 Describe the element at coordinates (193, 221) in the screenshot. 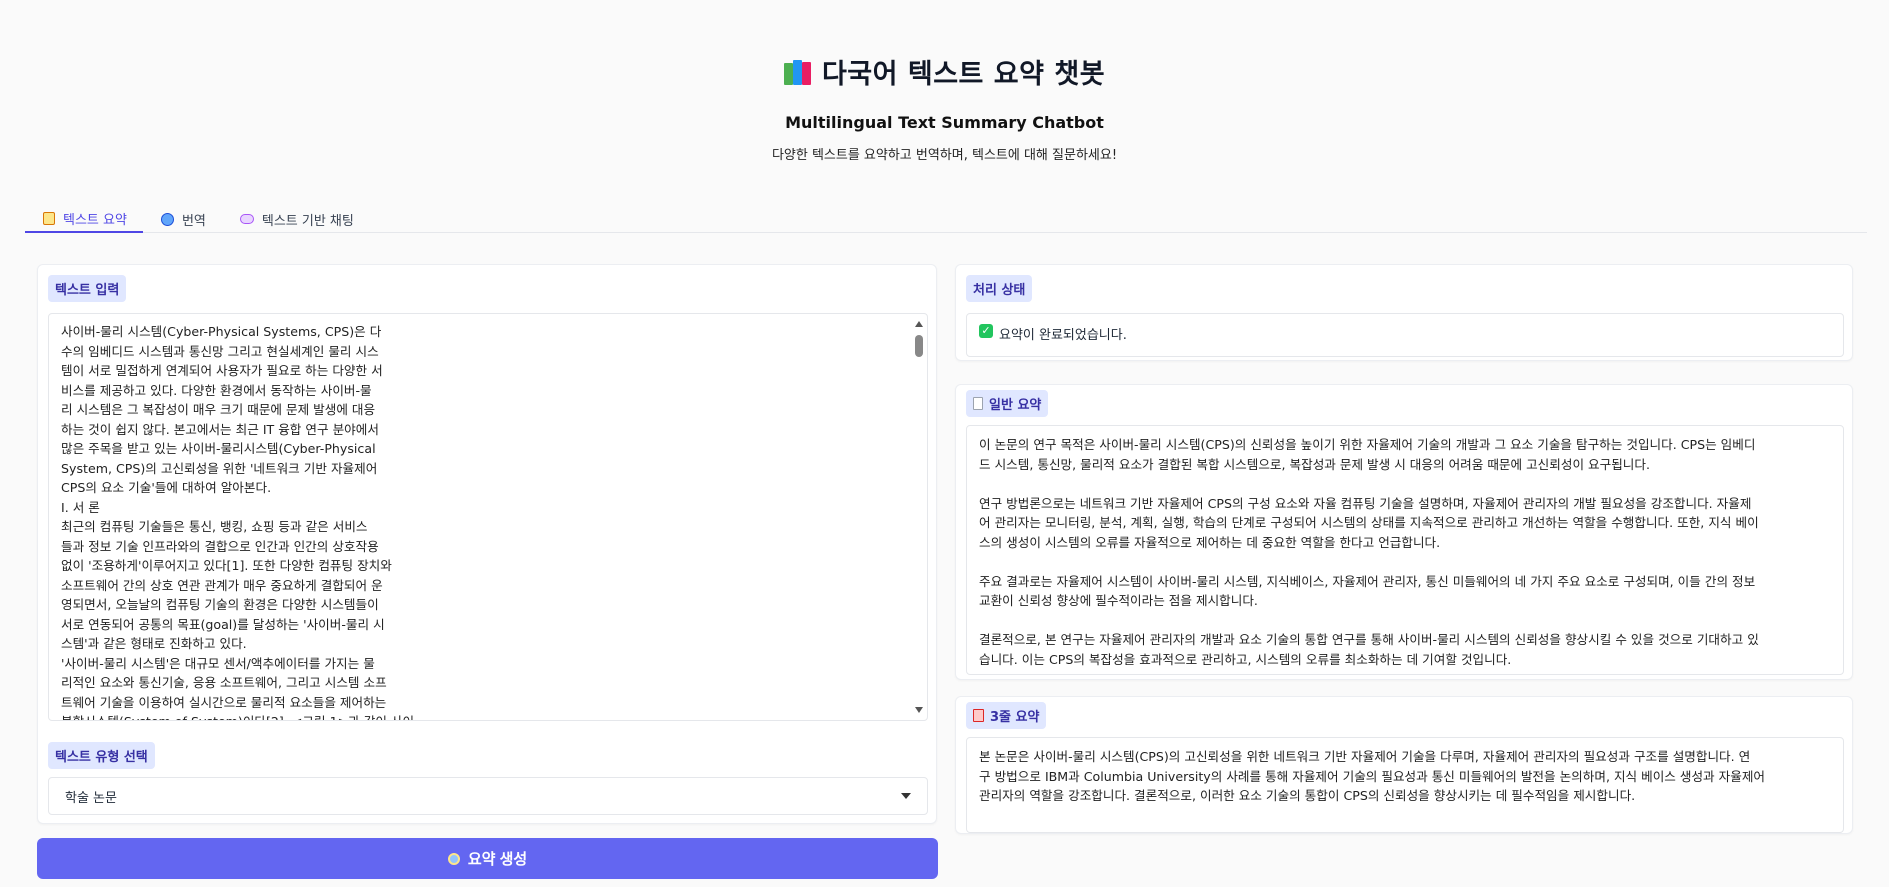

I see `tab-label: 번역` at that location.